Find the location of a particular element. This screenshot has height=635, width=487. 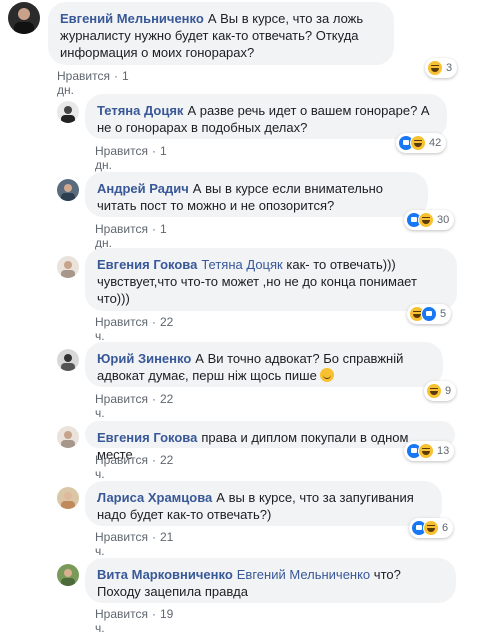

reaction-count: 5 is located at coordinates (443, 314).